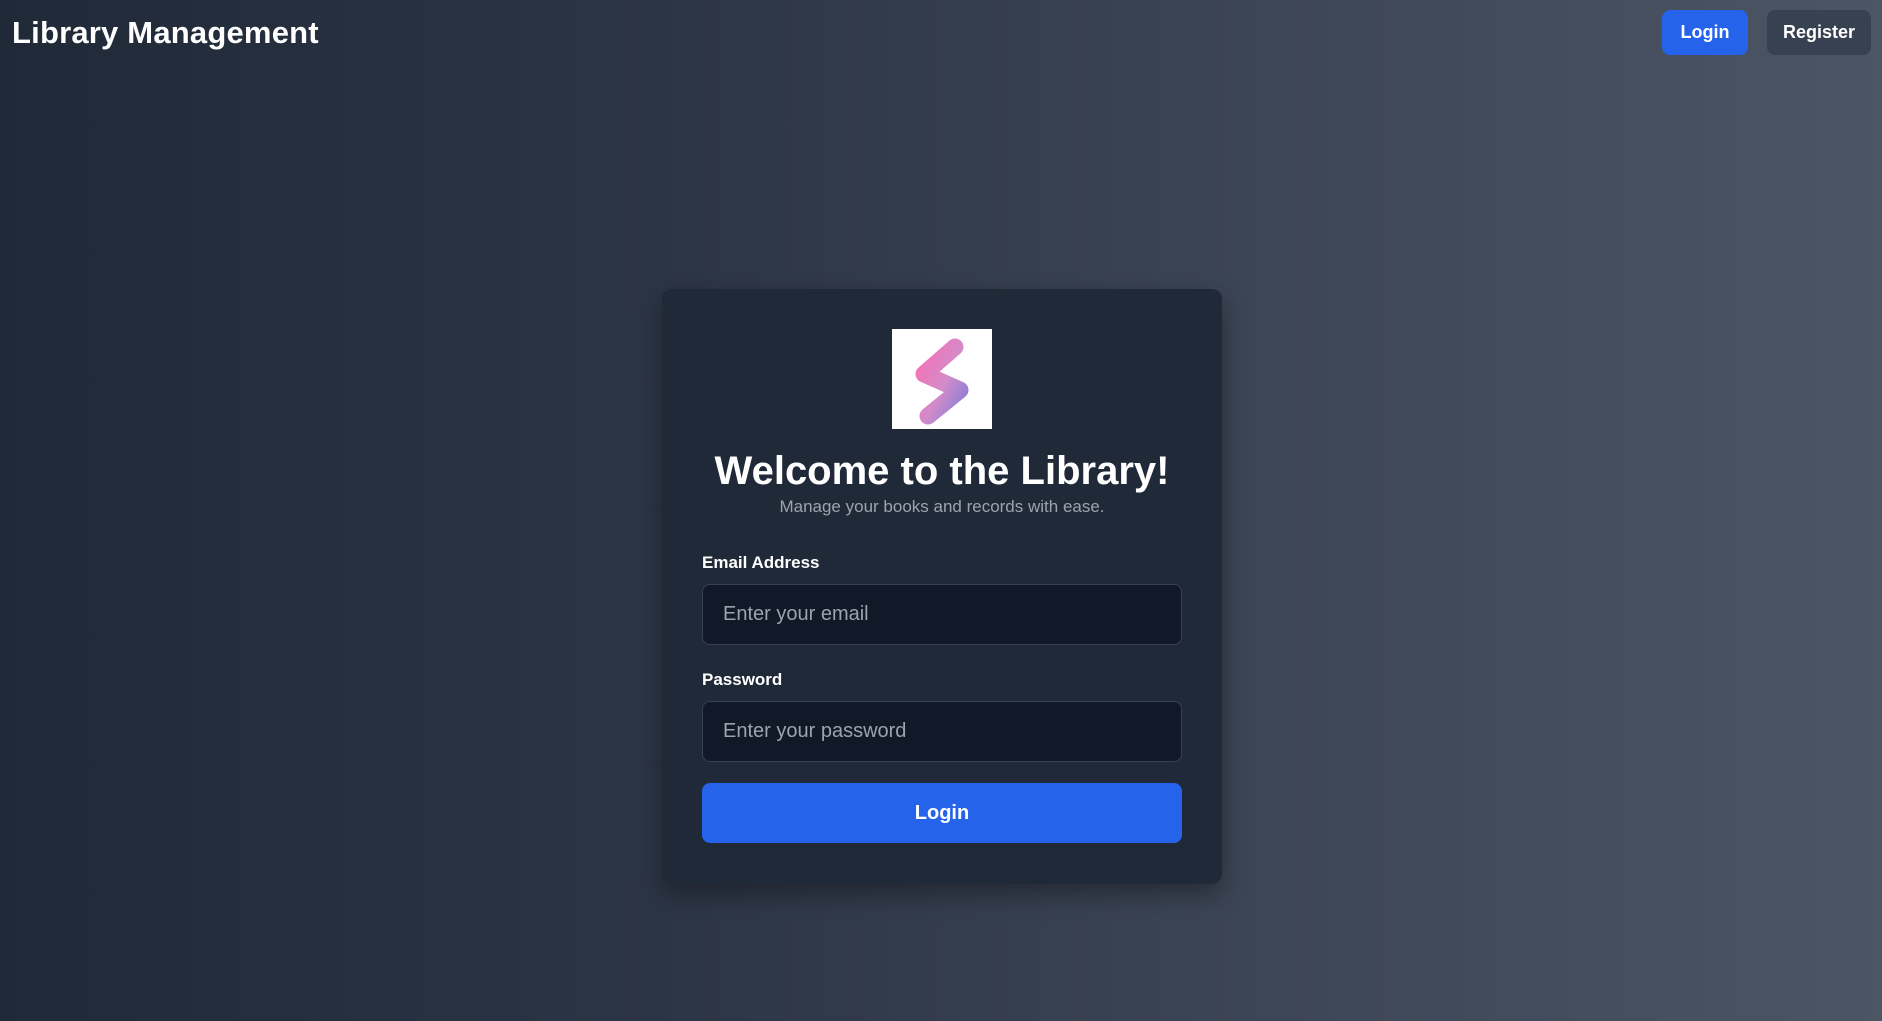 The image size is (1882, 1021). Describe the element at coordinates (942, 471) in the screenshot. I see `welcome-title: Welcome to the Library!` at that location.